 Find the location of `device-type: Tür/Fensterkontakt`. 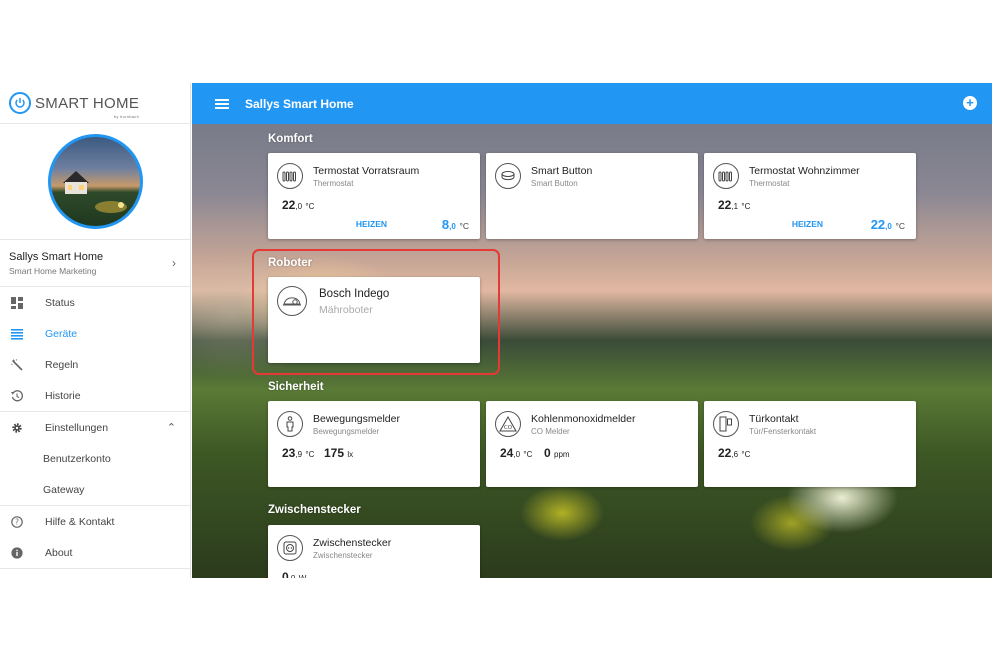

device-type: Tür/Fensterkontakt is located at coordinates (783, 431).